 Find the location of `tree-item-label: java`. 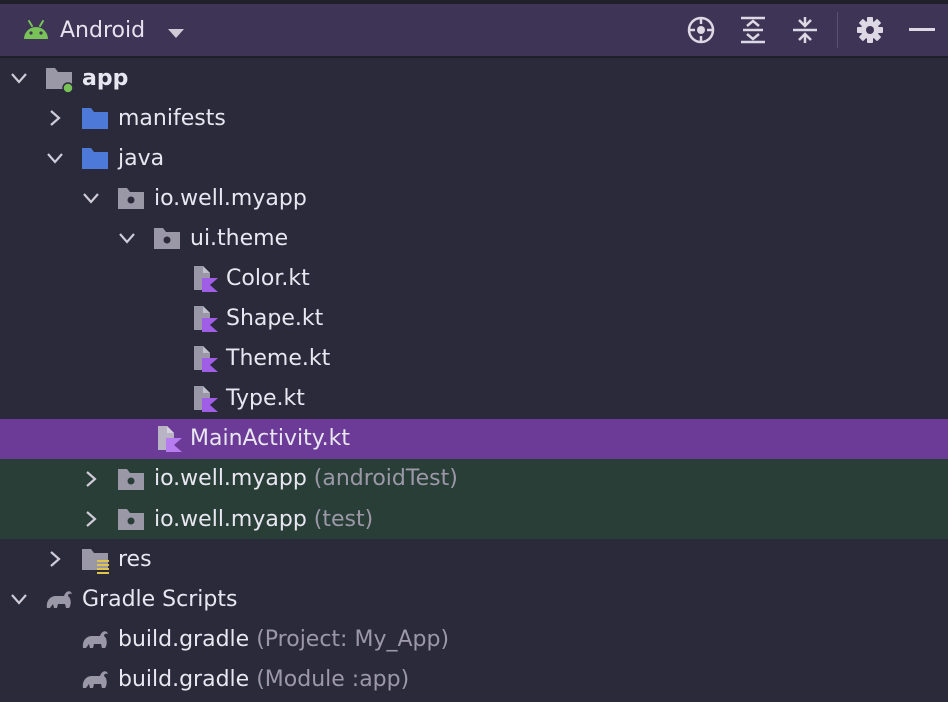

tree-item-label: java is located at coordinates (141, 158).